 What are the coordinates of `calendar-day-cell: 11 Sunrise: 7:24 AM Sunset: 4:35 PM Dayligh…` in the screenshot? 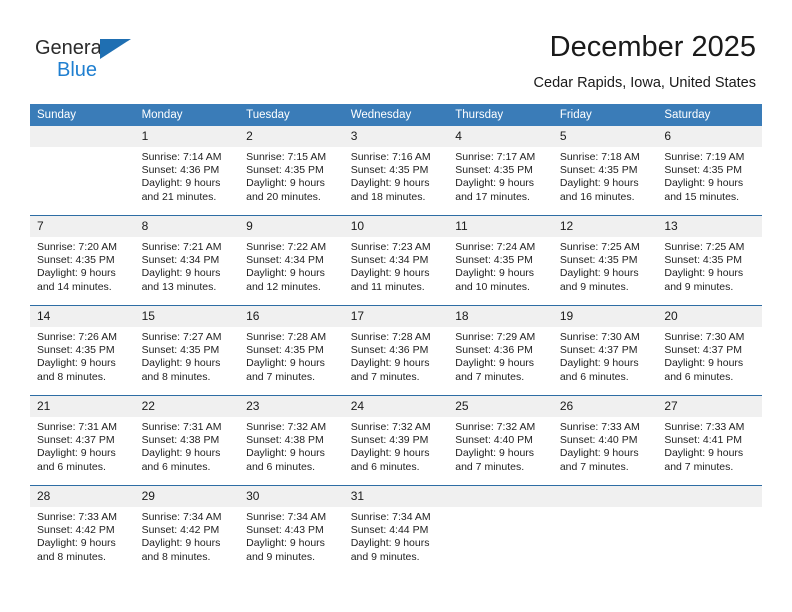 It's located at (500, 260).